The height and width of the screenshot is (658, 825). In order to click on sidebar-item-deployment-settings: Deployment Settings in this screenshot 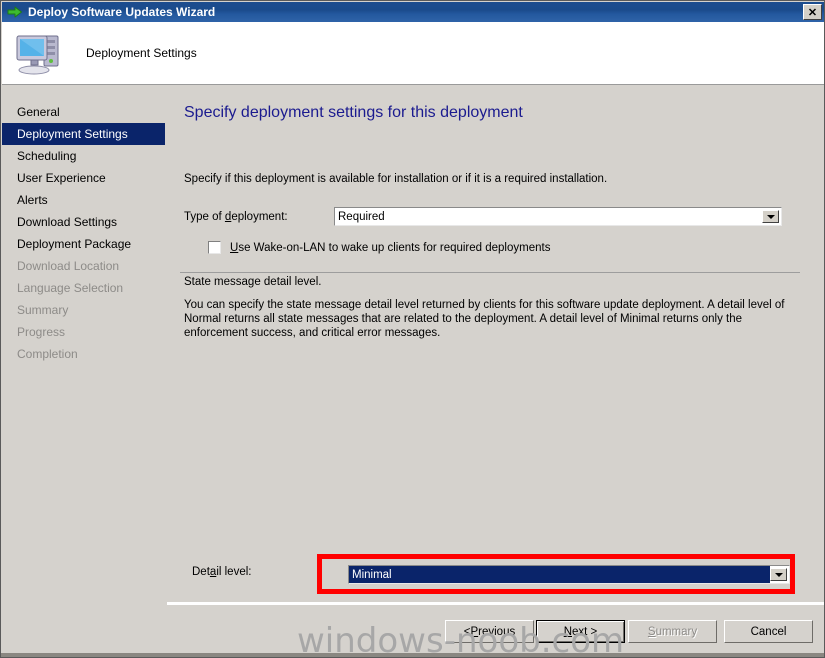, I will do `click(83, 134)`.